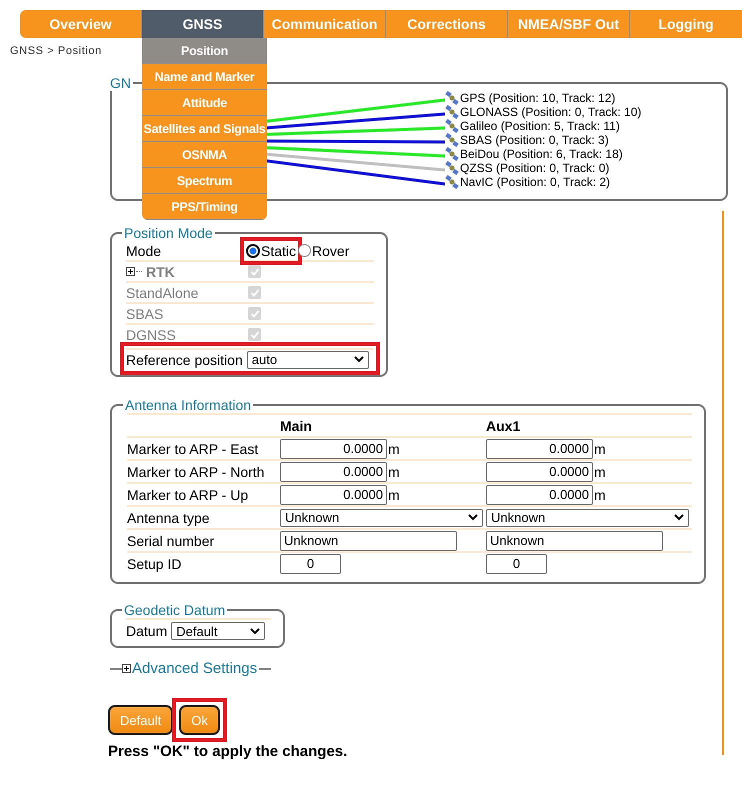  What do you see at coordinates (154, 564) in the screenshot?
I see `field-label: Setup ID` at bounding box center [154, 564].